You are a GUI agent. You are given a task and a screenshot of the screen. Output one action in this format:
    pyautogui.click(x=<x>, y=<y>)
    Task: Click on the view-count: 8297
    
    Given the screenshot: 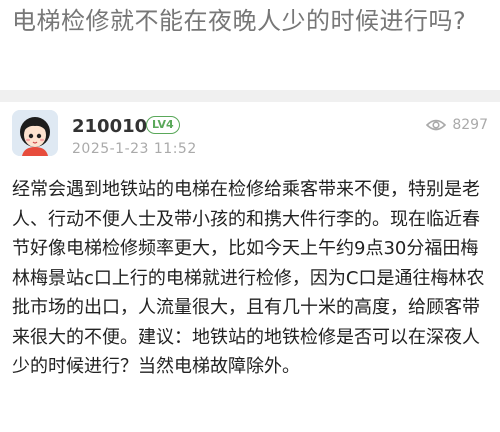 What is the action you would take?
    pyautogui.click(x=457, y=125)
    